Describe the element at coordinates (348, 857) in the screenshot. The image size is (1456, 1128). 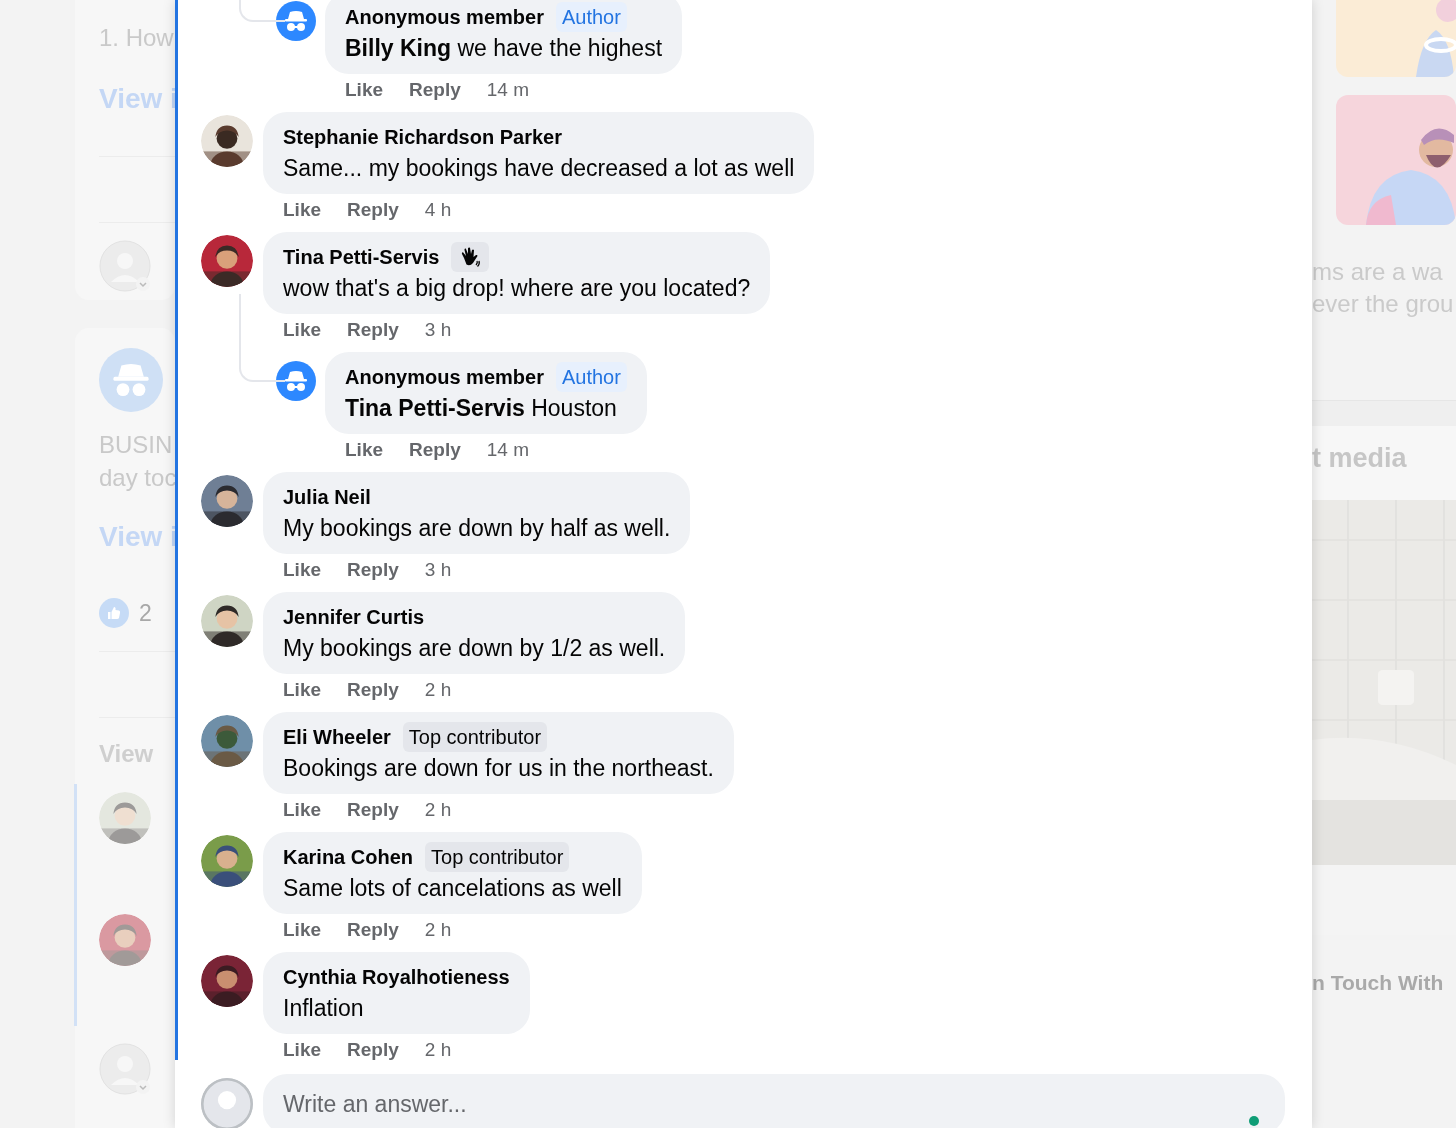
I see `comment-author: Karina Cohen` at that location.